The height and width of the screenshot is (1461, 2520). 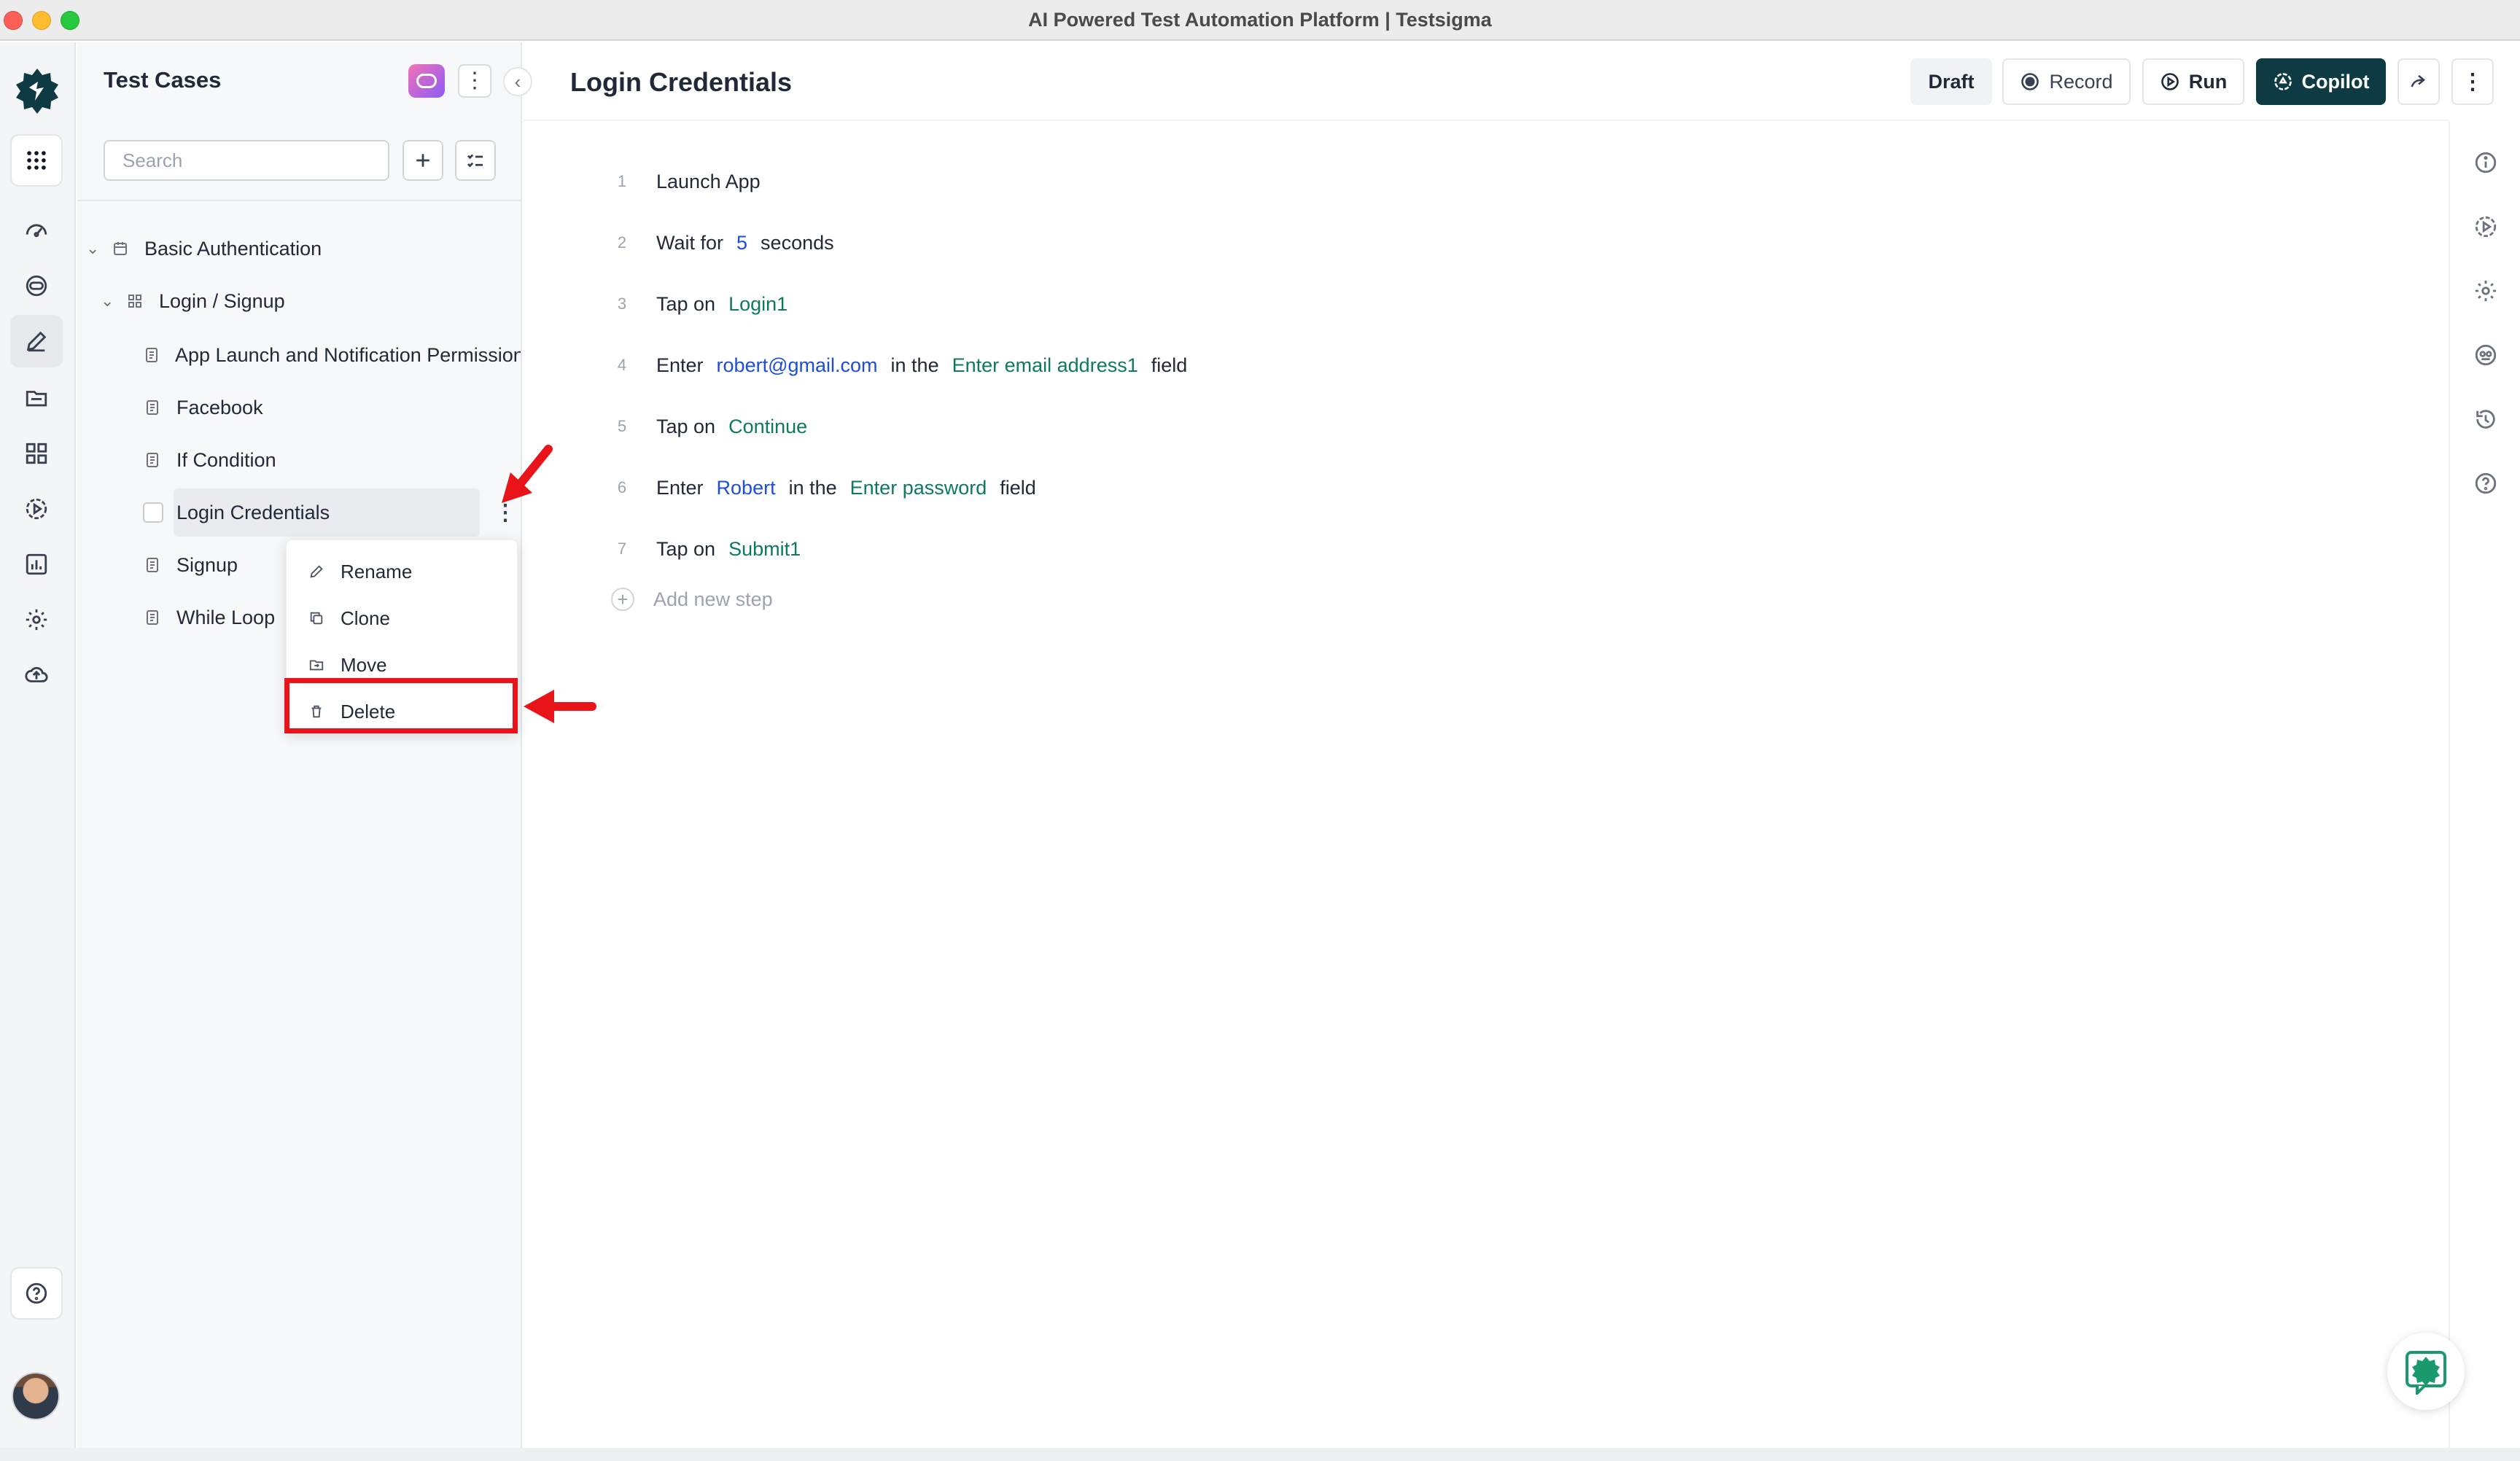 What do you see at coordinates (426, 81) in the screenshot?
I see `ai-agent-button` at bounding box center [426, 81].